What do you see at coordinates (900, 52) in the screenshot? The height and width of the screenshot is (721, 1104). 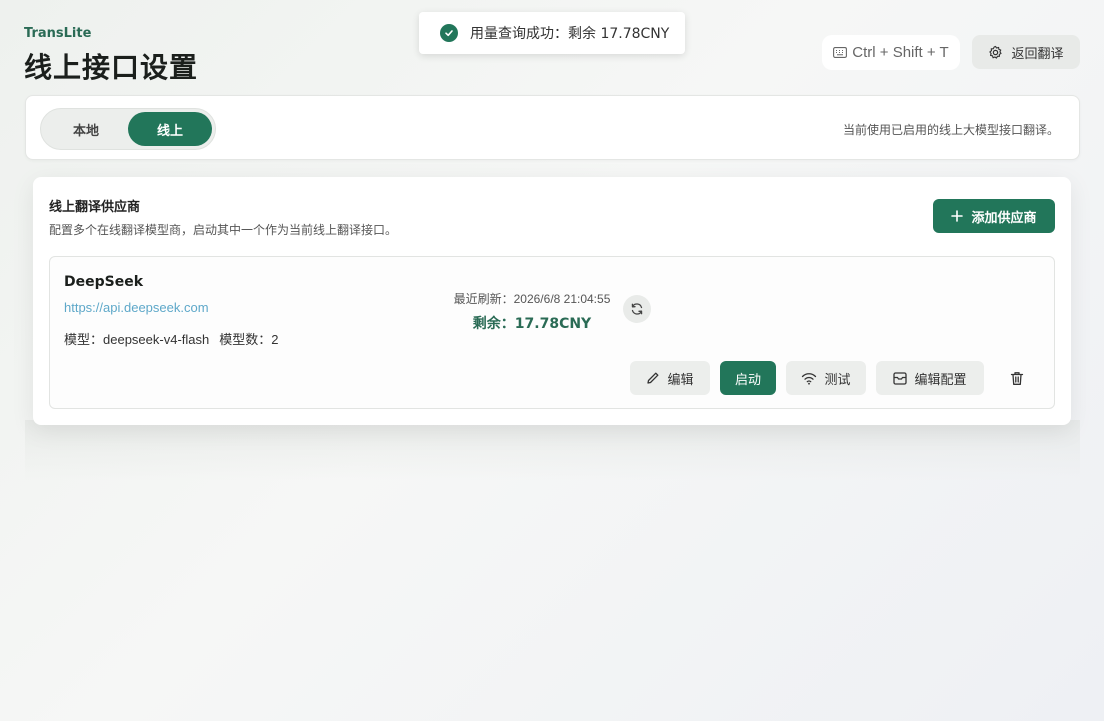 I see `shortcut-label: Ctrl + Shift + T` at bounding box center [900, 52].